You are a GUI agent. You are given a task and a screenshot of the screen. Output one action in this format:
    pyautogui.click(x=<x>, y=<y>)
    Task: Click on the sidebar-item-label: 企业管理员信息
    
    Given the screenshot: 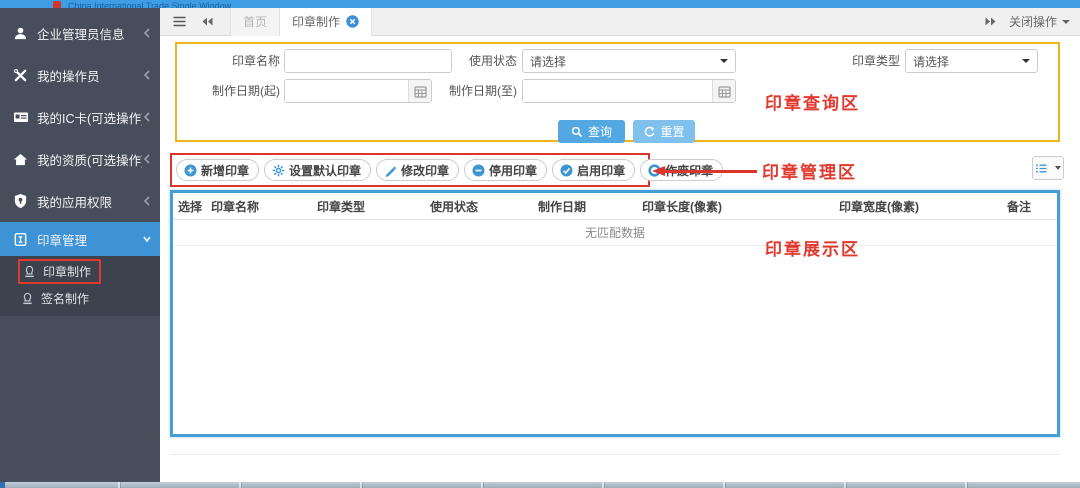 What is the action you would take?
    pyautogui.click(x=81, y=34)
    